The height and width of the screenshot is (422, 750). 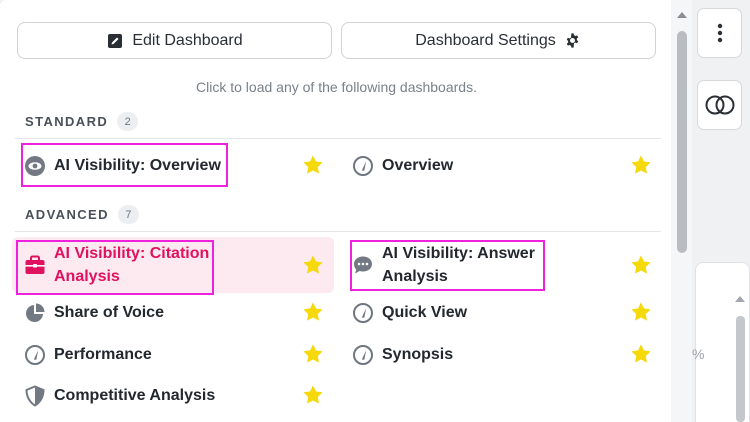 I want to click on dashboard-item-synopsis: Synopsis, so click(x=402, y=354).